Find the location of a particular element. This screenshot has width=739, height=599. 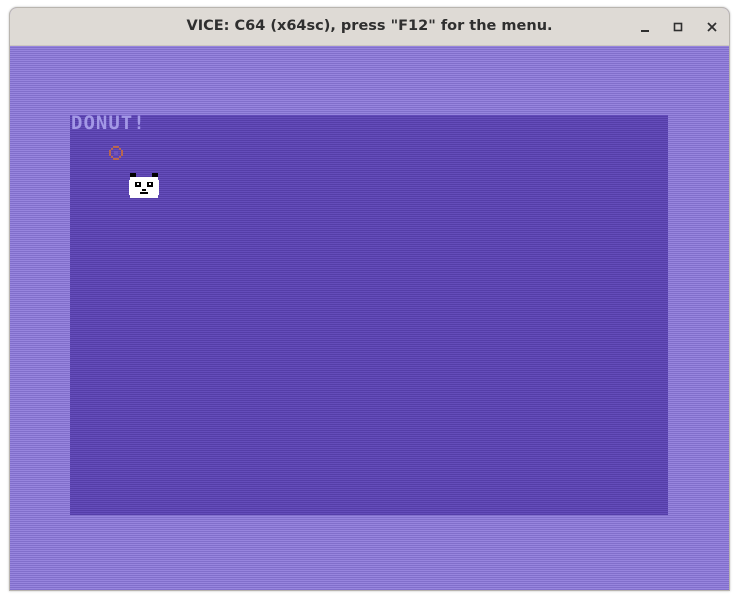

minimize-button is located at coordinates (645, 27).